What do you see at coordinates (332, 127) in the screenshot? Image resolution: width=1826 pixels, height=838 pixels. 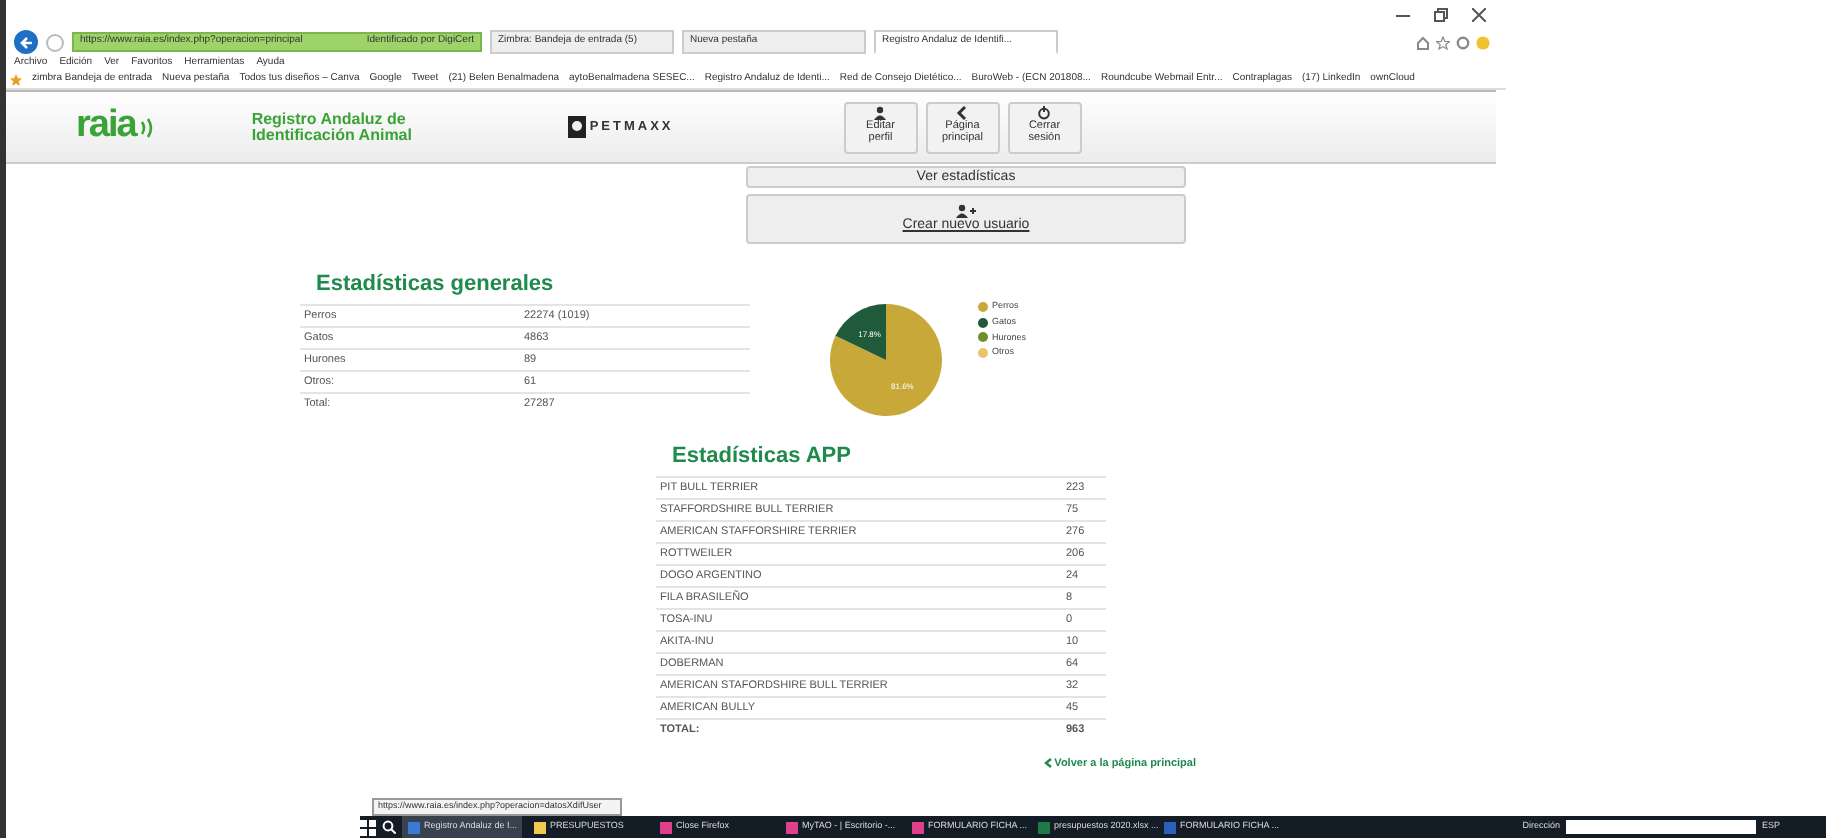 I see `site-title: Registro Andaluz de Identificación Animal` at bounding box center [332, 127].